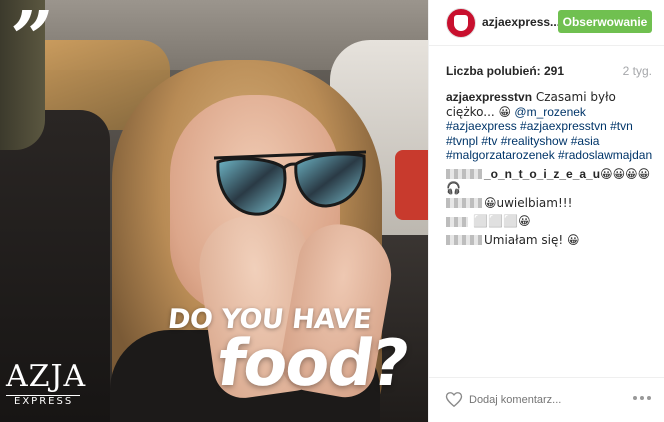  I want to click on post-header: azjaexpress... Obserwowanie, so click(546, 23).